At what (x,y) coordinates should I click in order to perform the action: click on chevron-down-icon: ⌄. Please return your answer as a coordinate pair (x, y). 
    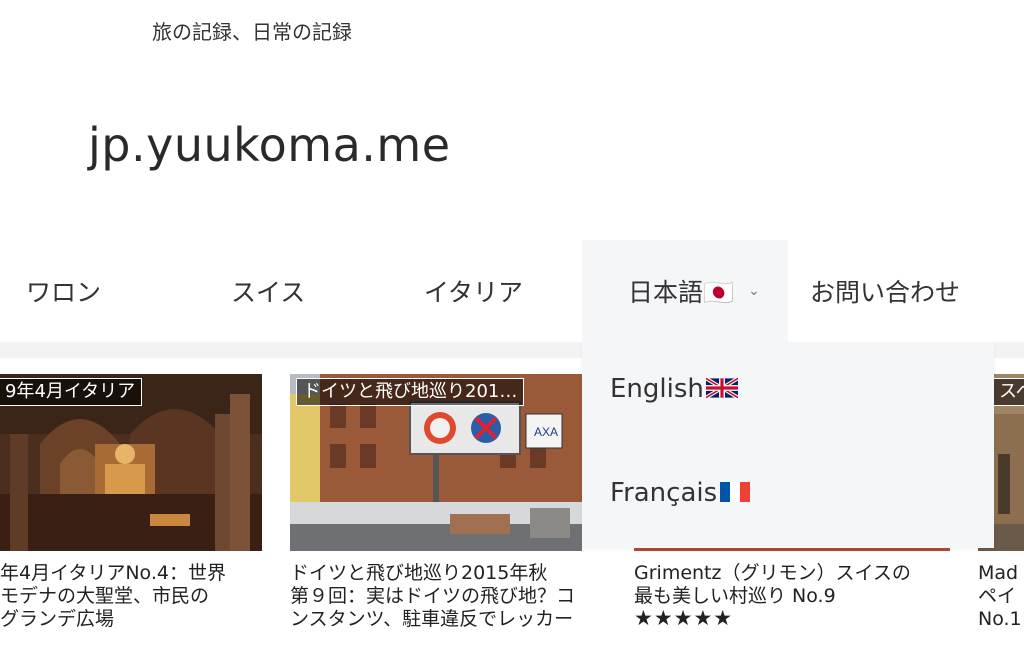
    Looking at the image, I should click on (754, 291).